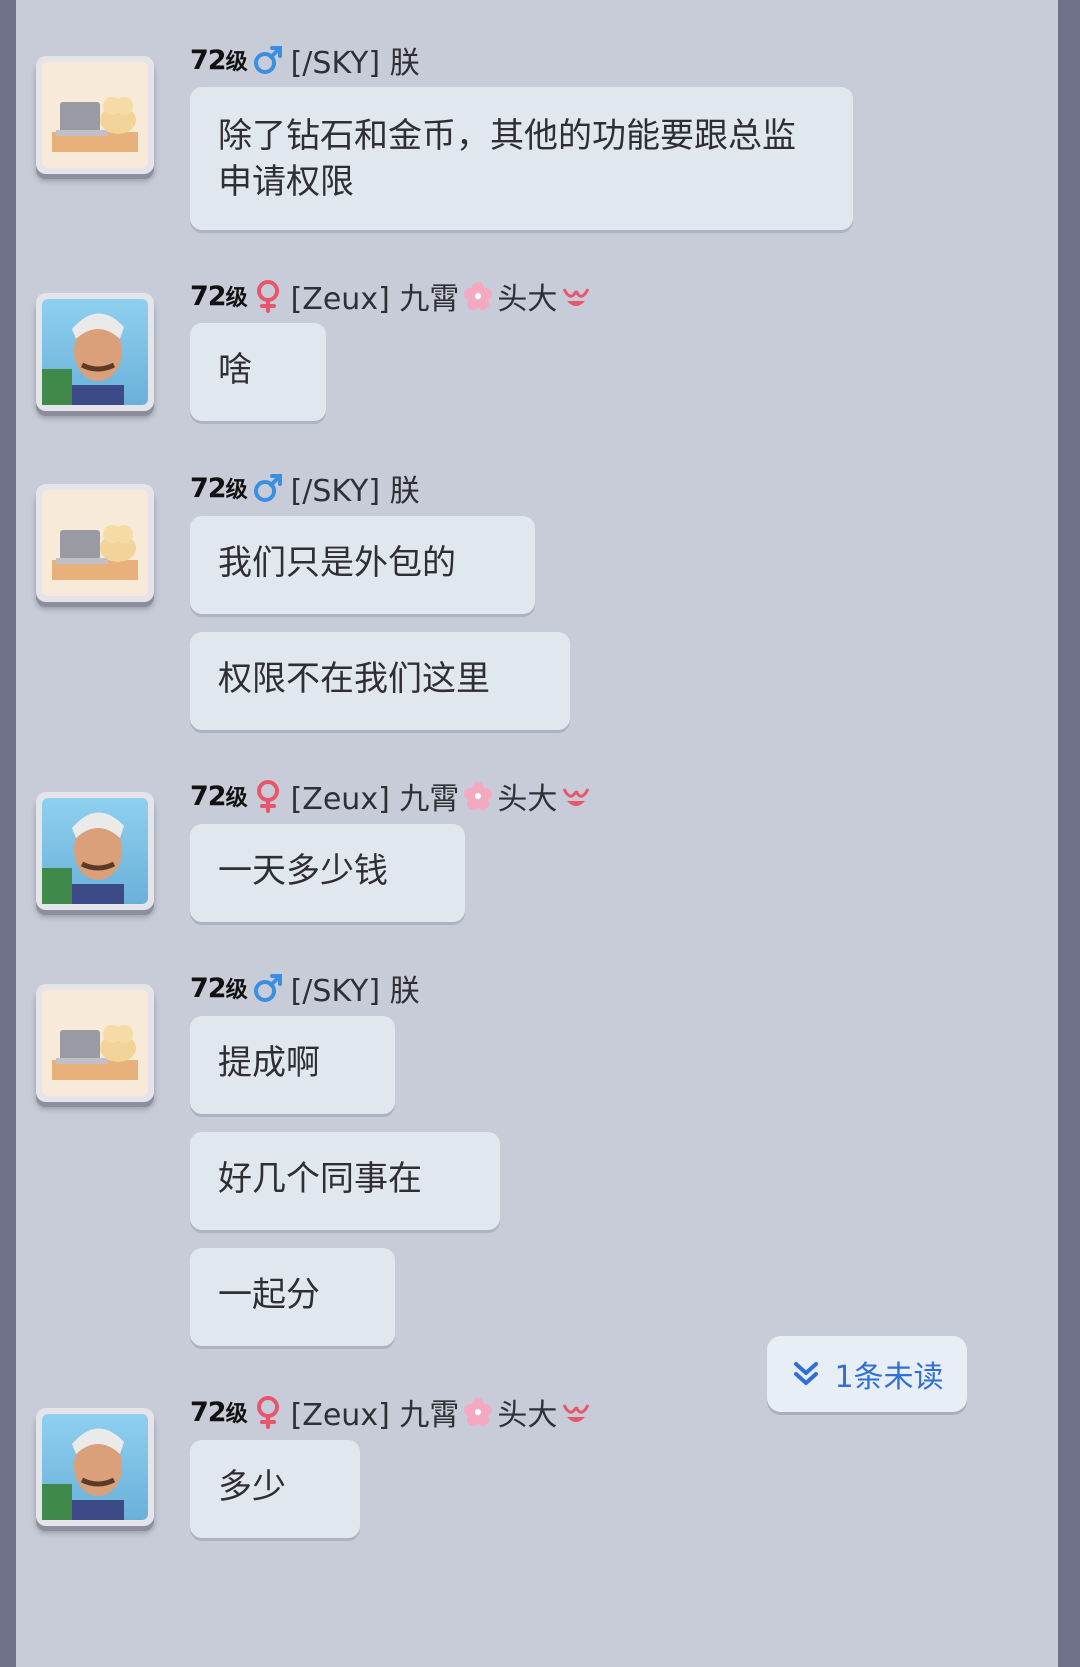 This screenshot has width=1080, height=1667. What do you see at coordinates (380, 681) in the screenshot?
I see `message-bubble: 权限不在我们这里` at bounding box center [380, 681].